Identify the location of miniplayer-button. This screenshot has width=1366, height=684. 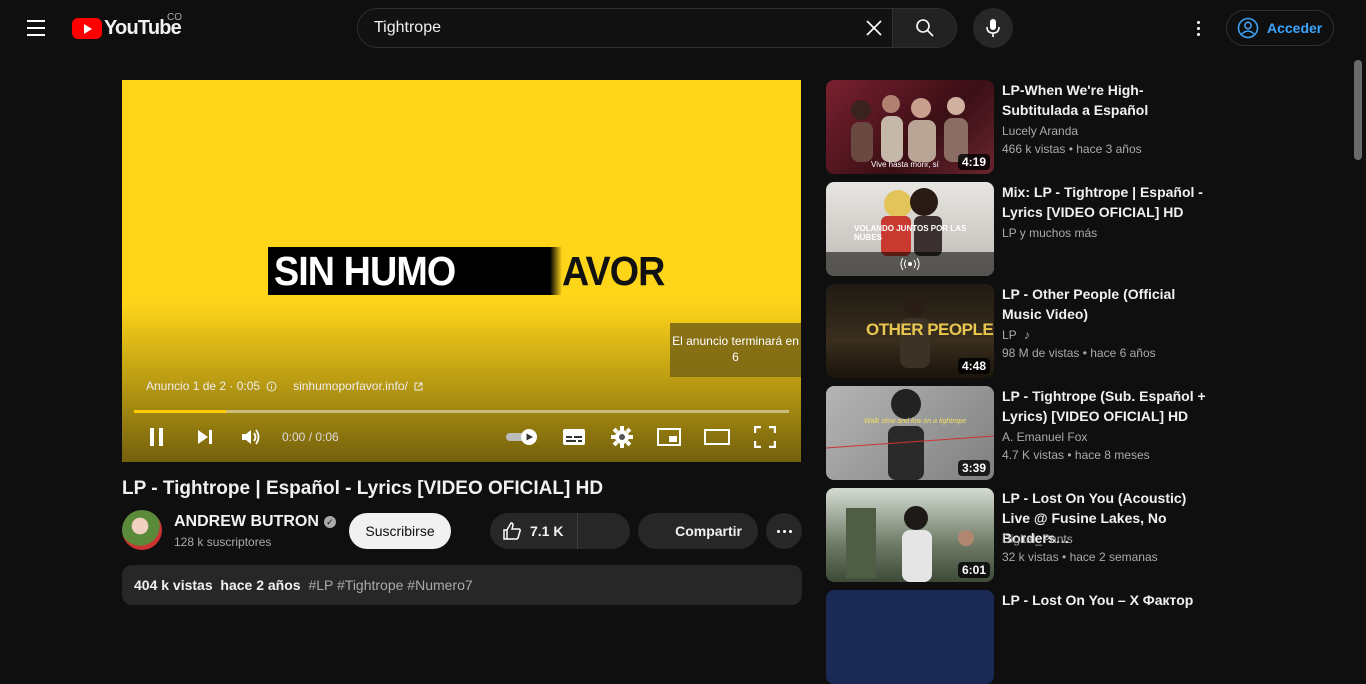
(669, 437).